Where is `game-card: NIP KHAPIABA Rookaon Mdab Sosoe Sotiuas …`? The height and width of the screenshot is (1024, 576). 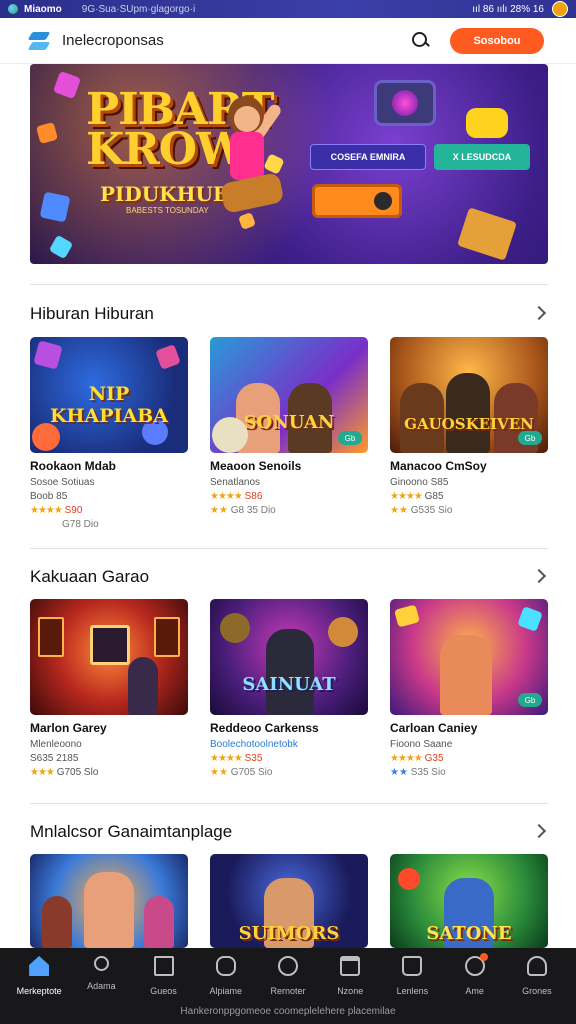 game-card: NIP KHAPIABA Rookaon Mdab Sosoe Sotiuas … is located at coordinates (109, 433).